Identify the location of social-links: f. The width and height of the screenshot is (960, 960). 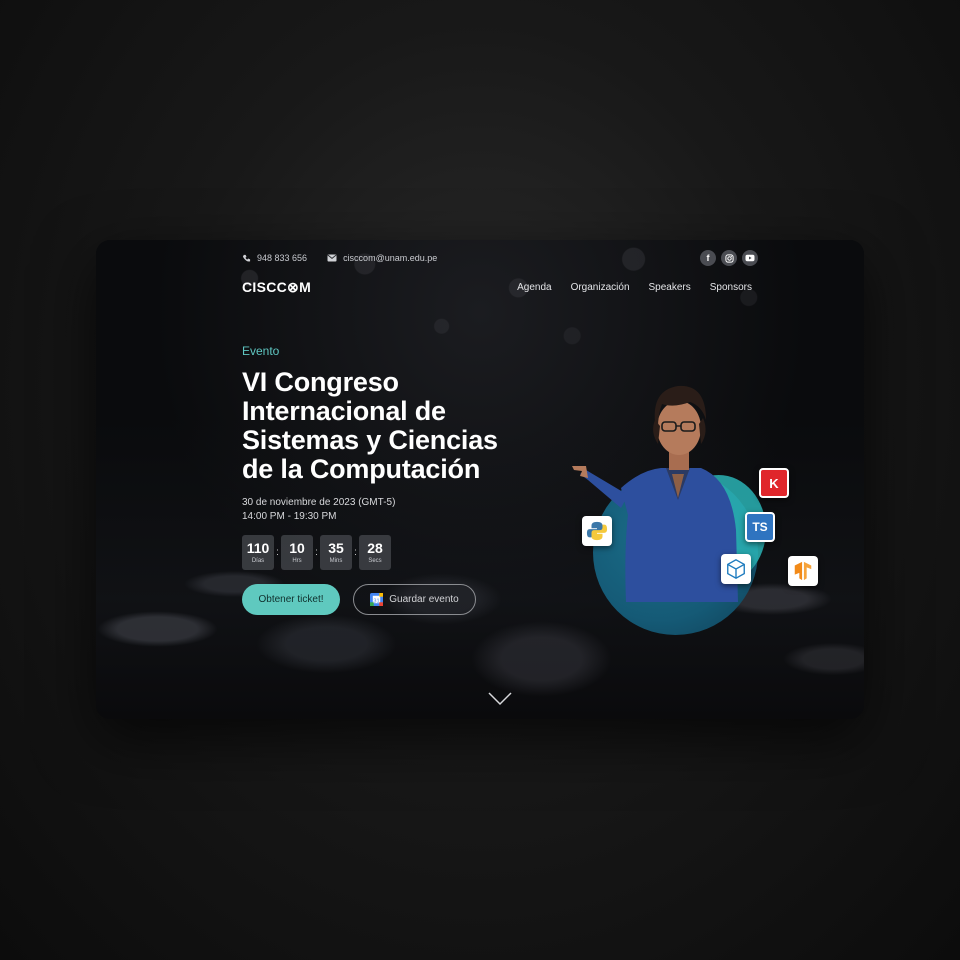
(729, 258).